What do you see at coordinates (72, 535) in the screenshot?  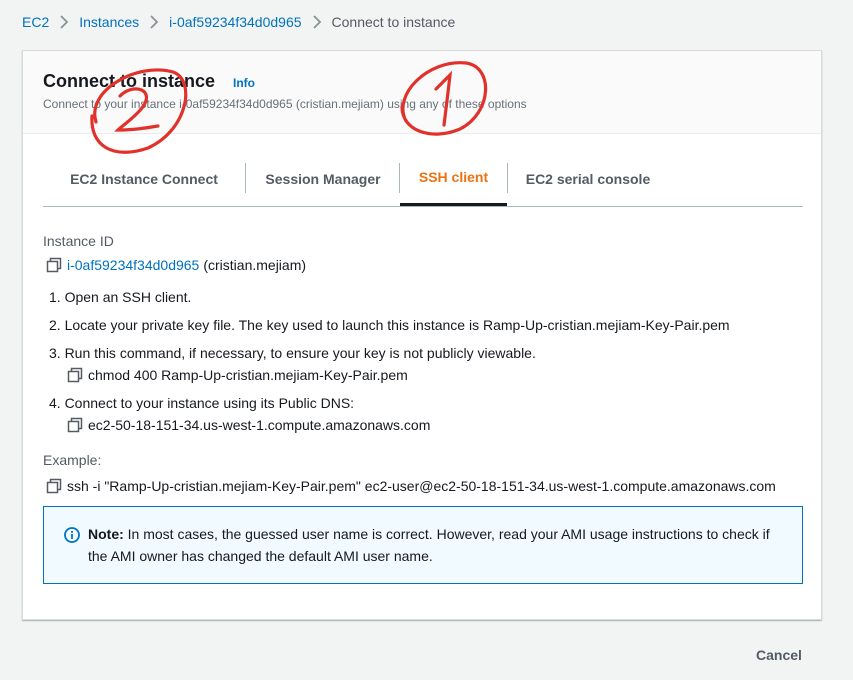 I see `info-circle-icon` at bounding box center [72, 535].